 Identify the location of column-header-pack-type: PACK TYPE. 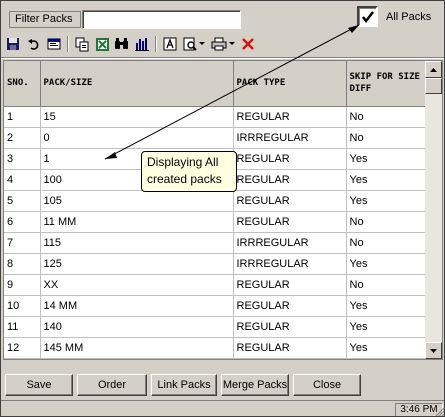
(290, 84).